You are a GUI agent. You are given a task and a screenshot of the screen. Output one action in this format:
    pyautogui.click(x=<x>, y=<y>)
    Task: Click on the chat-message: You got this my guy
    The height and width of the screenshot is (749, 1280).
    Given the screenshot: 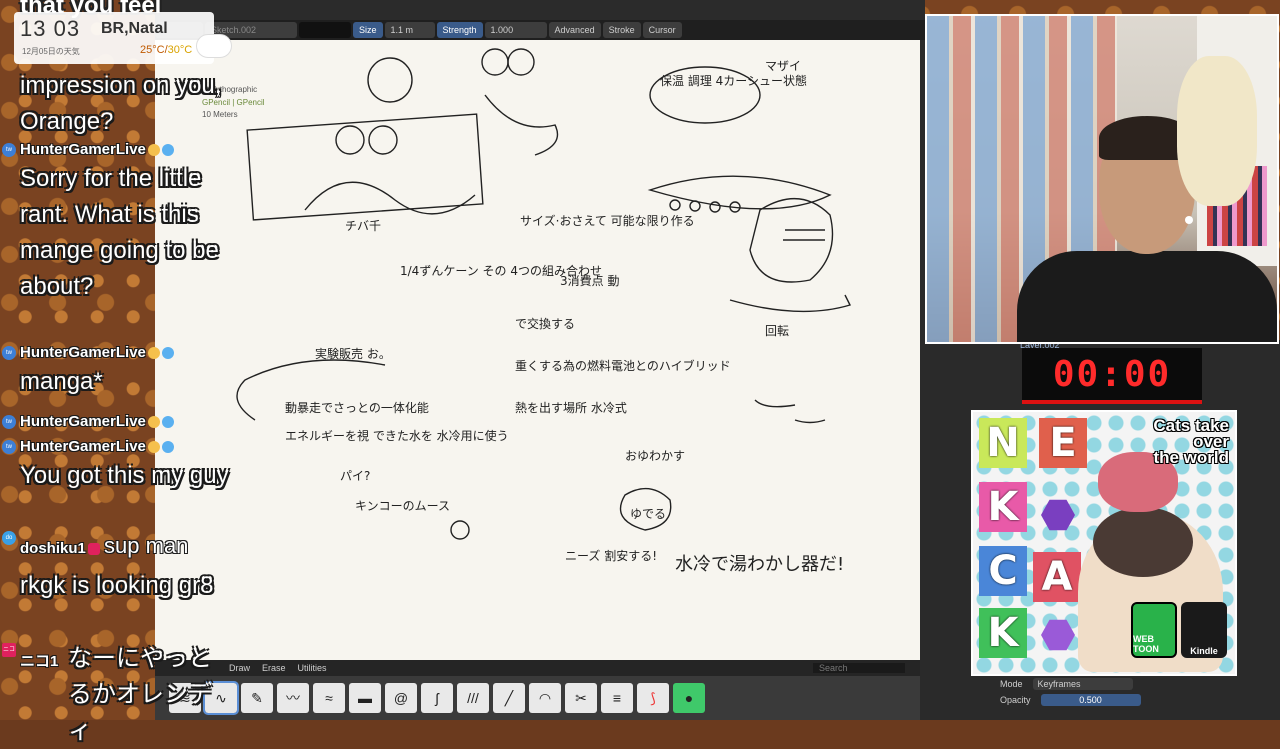 What is the action you would take?
    pyautogui.click(x=124, y=475)
    